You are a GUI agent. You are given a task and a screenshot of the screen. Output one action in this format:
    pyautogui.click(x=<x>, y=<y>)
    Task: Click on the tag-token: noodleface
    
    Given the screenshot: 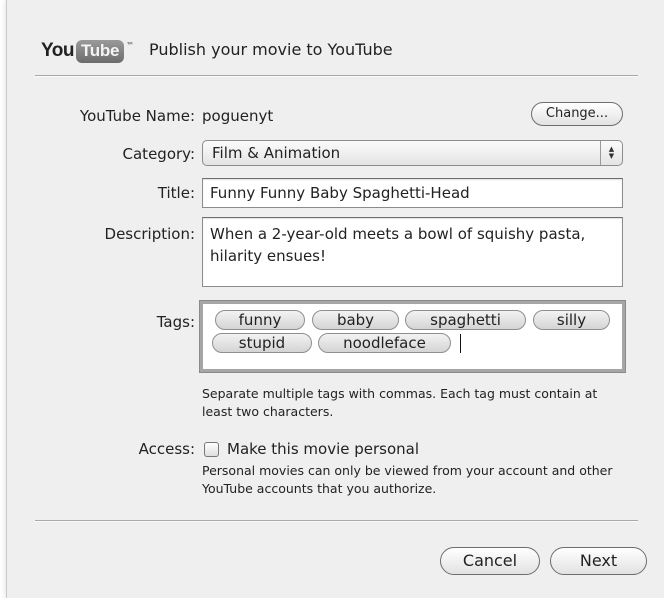 What is the action you would take?
    pyautogui.click(x=384, y=343)
    